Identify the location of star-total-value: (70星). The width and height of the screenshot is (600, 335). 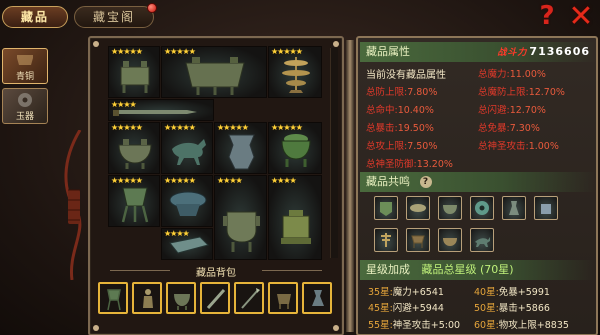
(497, 269).